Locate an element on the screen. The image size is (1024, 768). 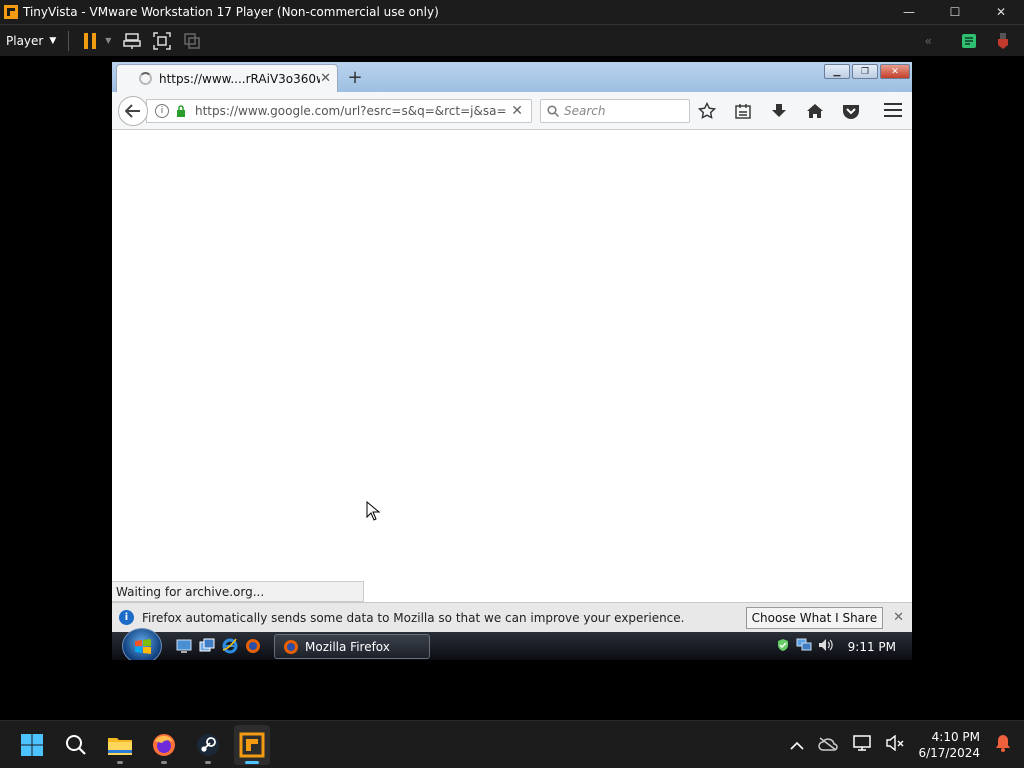
onedrive-button is located at coordinates (828, 745).